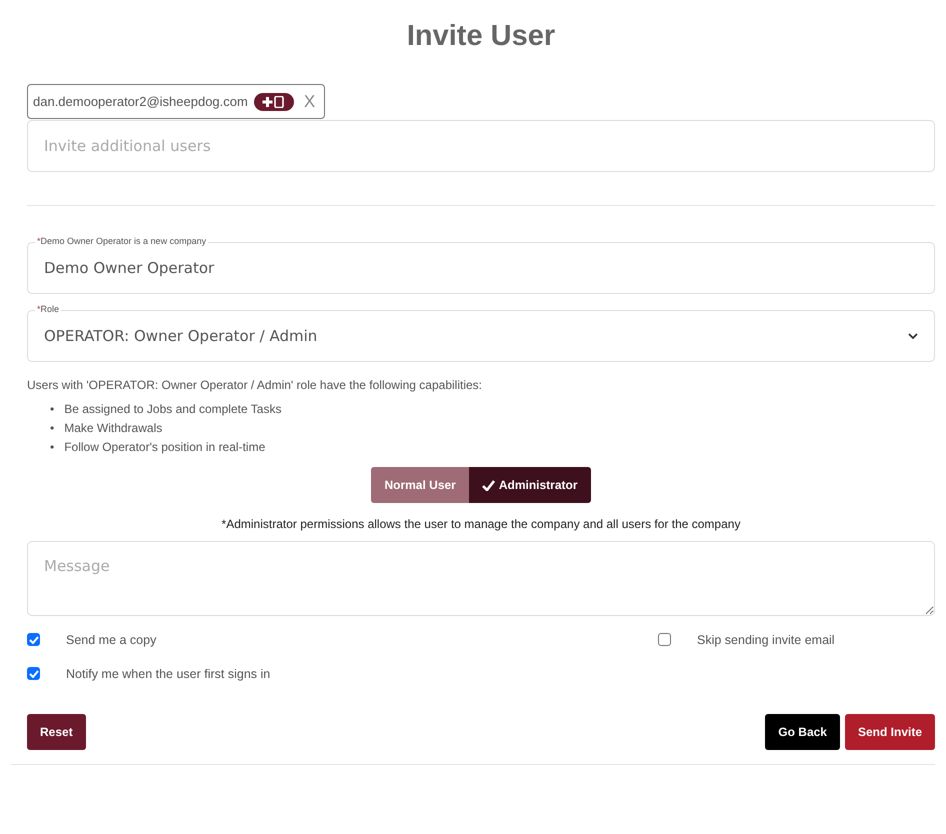 This screenshot has width=946, height=834. I want to click on checkbox-label: Skip sending invite email, so click(766, 639).